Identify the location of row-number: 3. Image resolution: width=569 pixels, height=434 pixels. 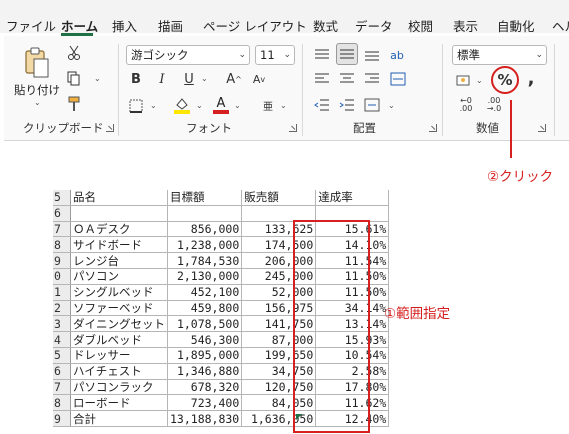
(62, 324).